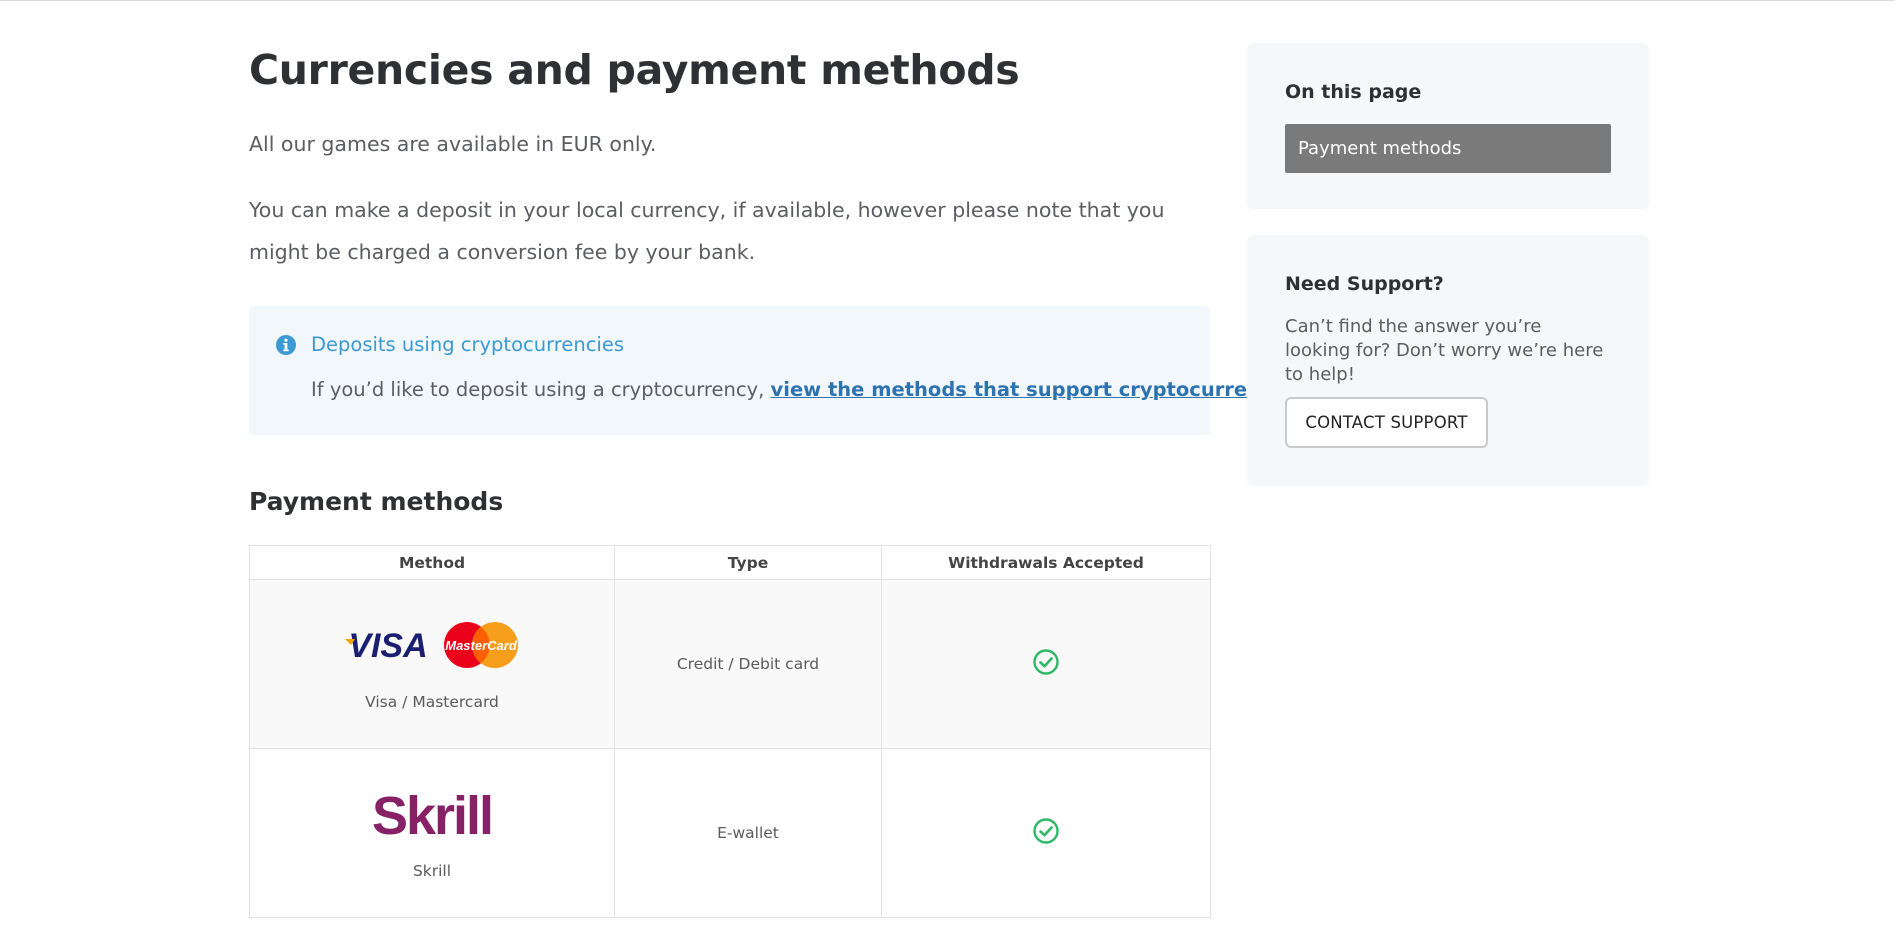 This screenshot has height=934, width=1895. I want to click on support-title: Need Support?, so click(1364, 284).